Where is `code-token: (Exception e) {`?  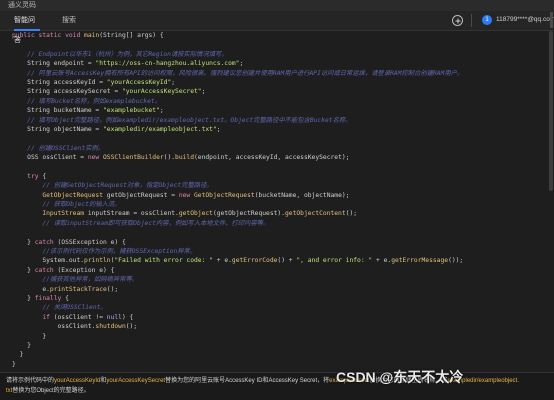 code-token: (Exception e) { is located at coordinates (86, 270).